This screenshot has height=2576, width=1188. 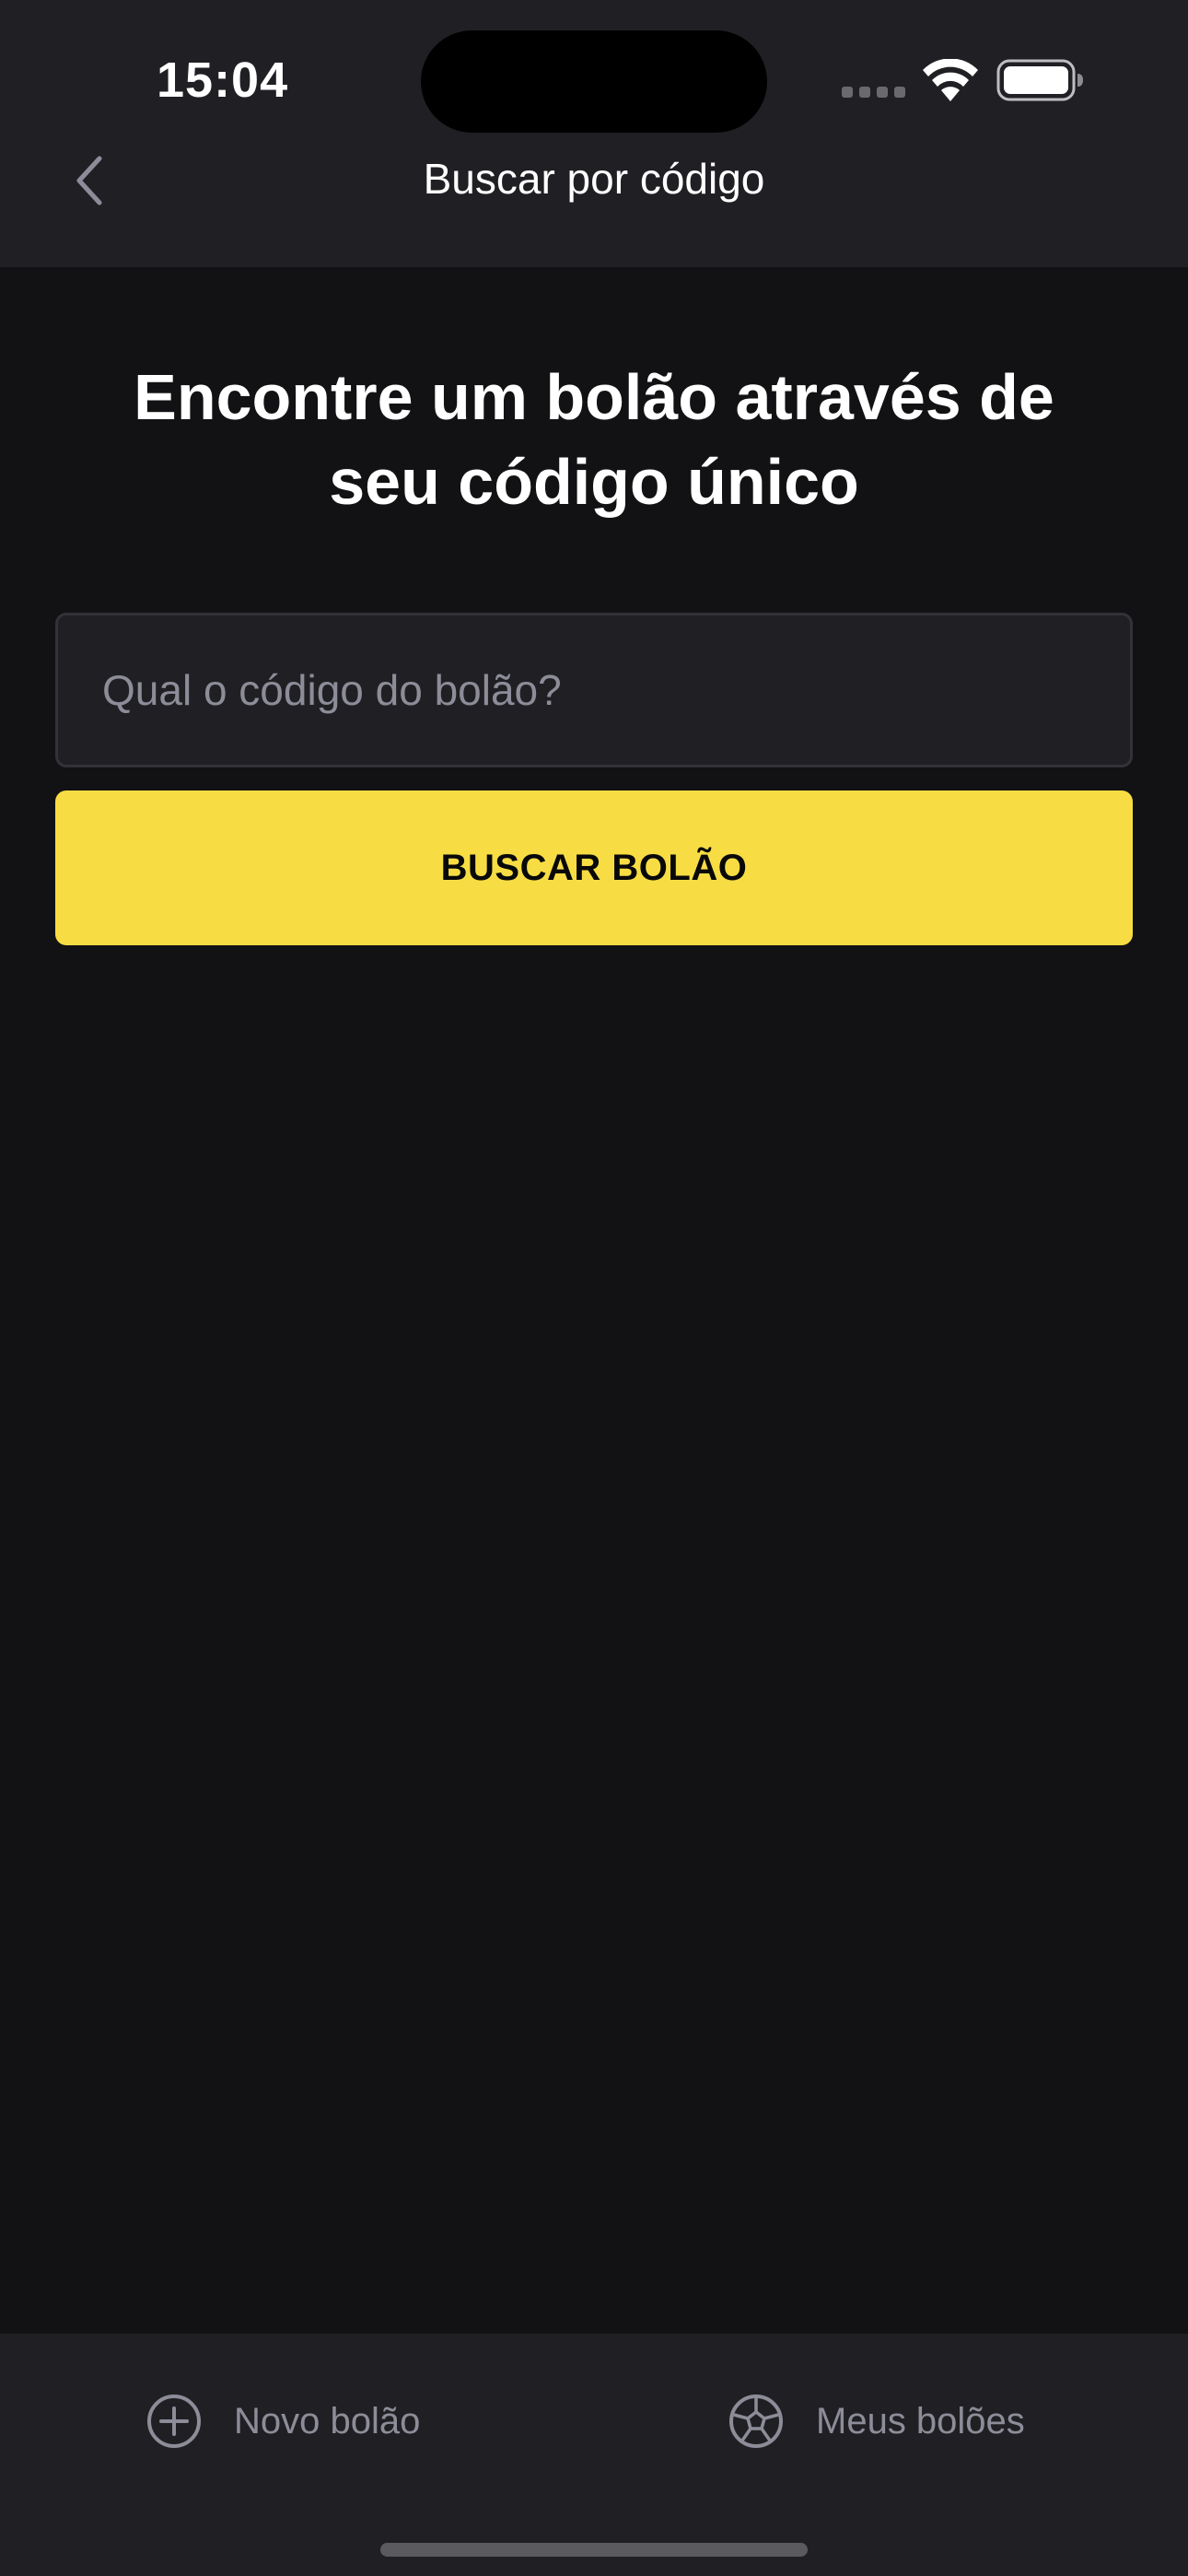 I want to click on cellular-signal-icon, so click(x=874, y=92).